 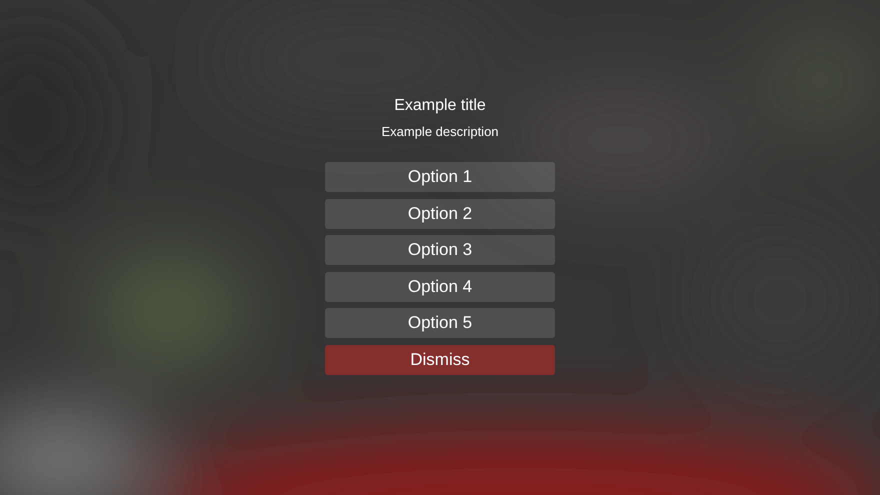 I want to click on option-button: Option 1, so click(x=440, y=177).